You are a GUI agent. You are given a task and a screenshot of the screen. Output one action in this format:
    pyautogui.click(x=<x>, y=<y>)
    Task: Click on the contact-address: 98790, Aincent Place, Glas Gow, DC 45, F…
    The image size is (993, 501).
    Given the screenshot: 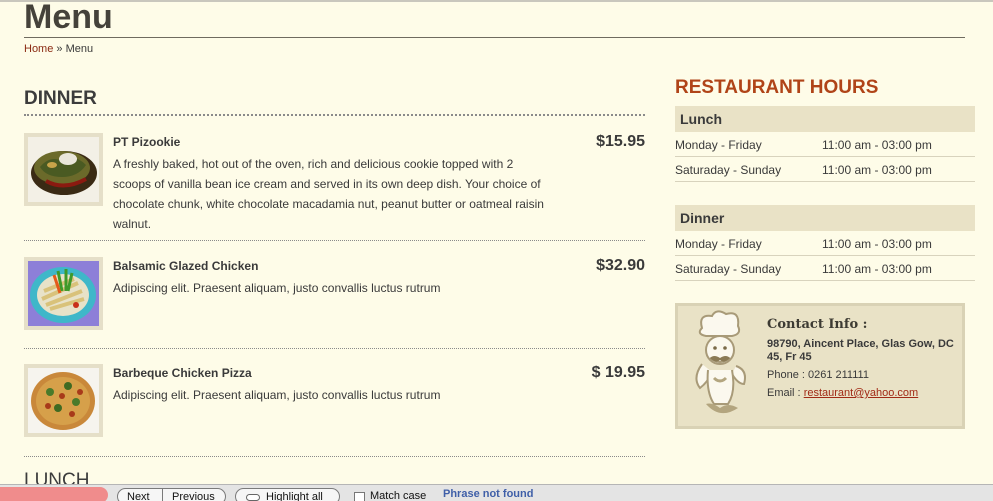 What is the action you would take?
    pyautogui.click(x=860, y=350)
    